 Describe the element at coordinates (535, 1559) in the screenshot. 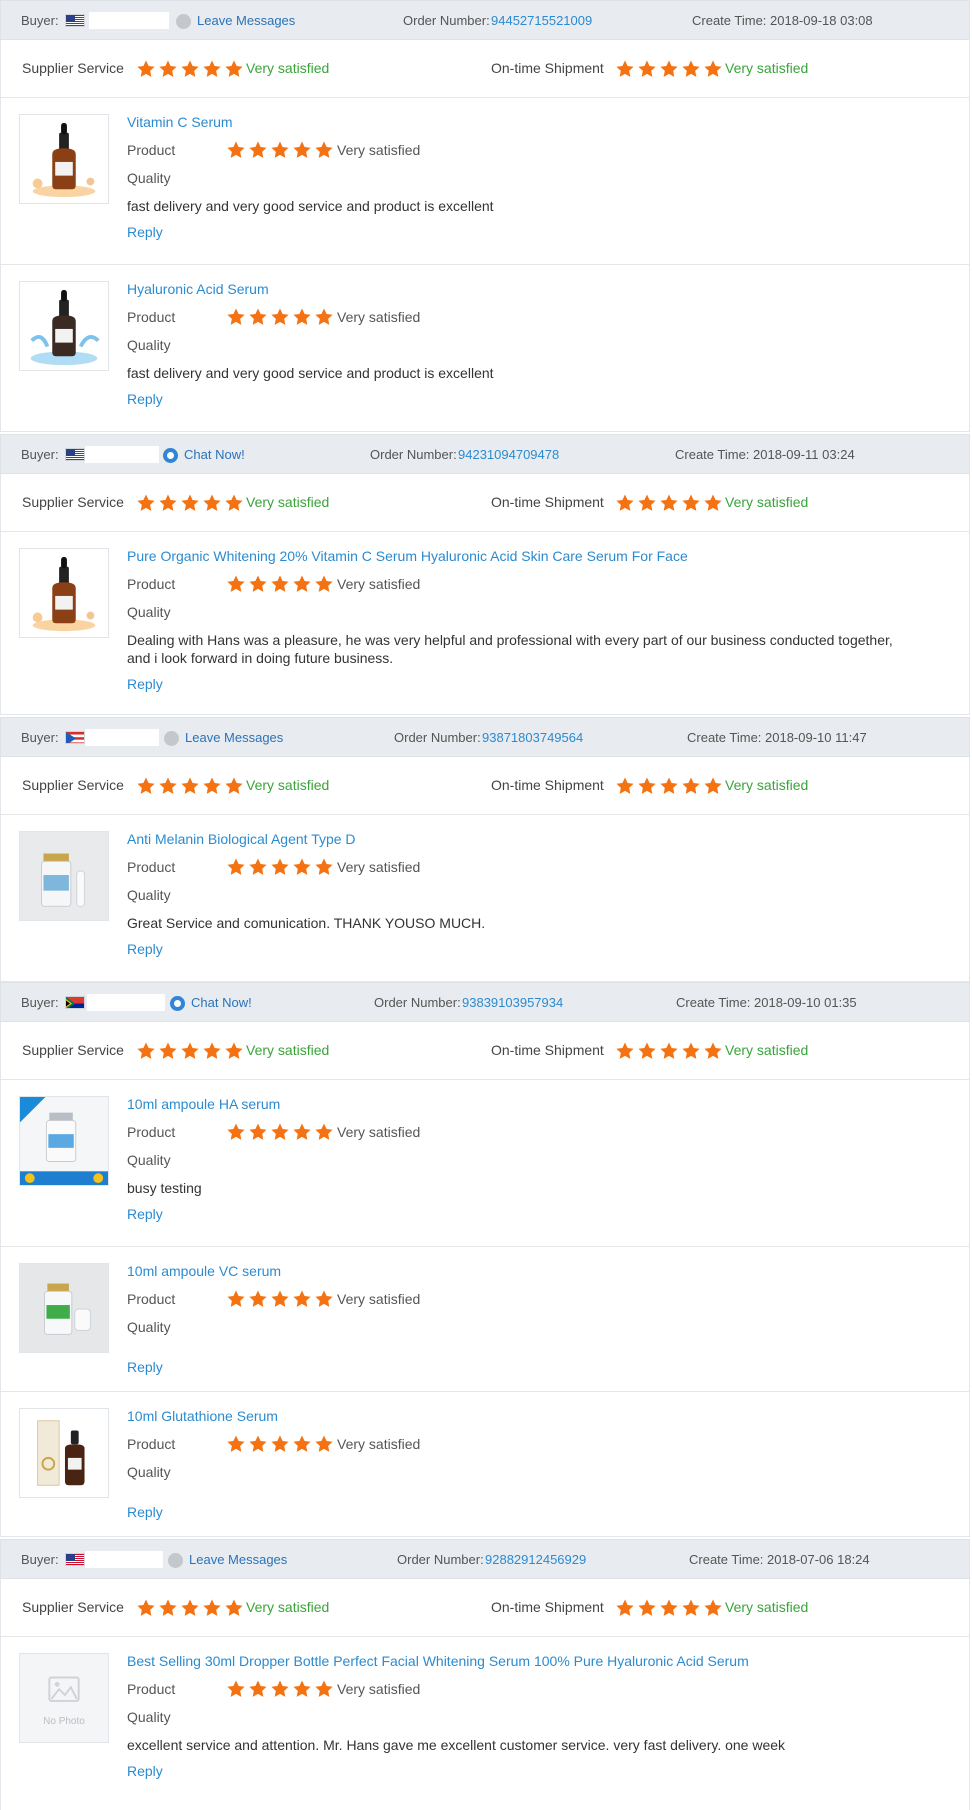

I see `order-number-link: 92882912456929` at that location.